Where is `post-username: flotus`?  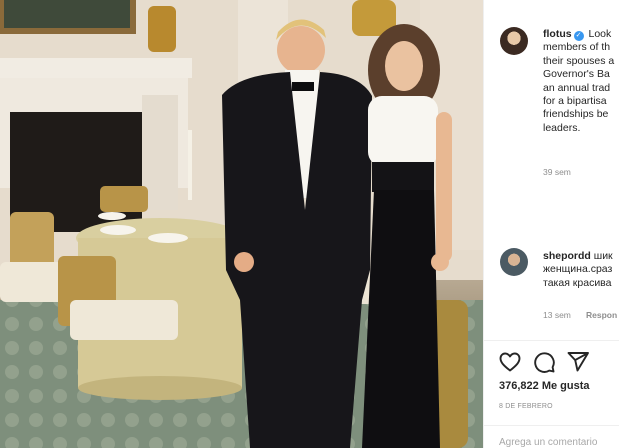 post-username: flotus is located at coordinates (557, 34).